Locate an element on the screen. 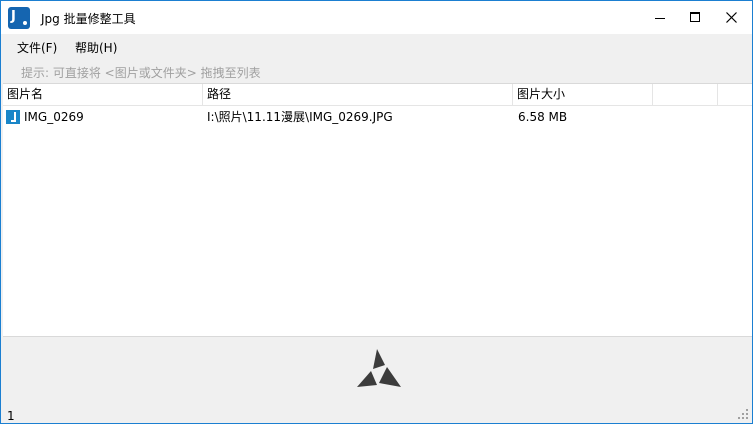 This screenshot has height=424, width=753. column-header-name: 图片名 is located at coordinates (103, 95).